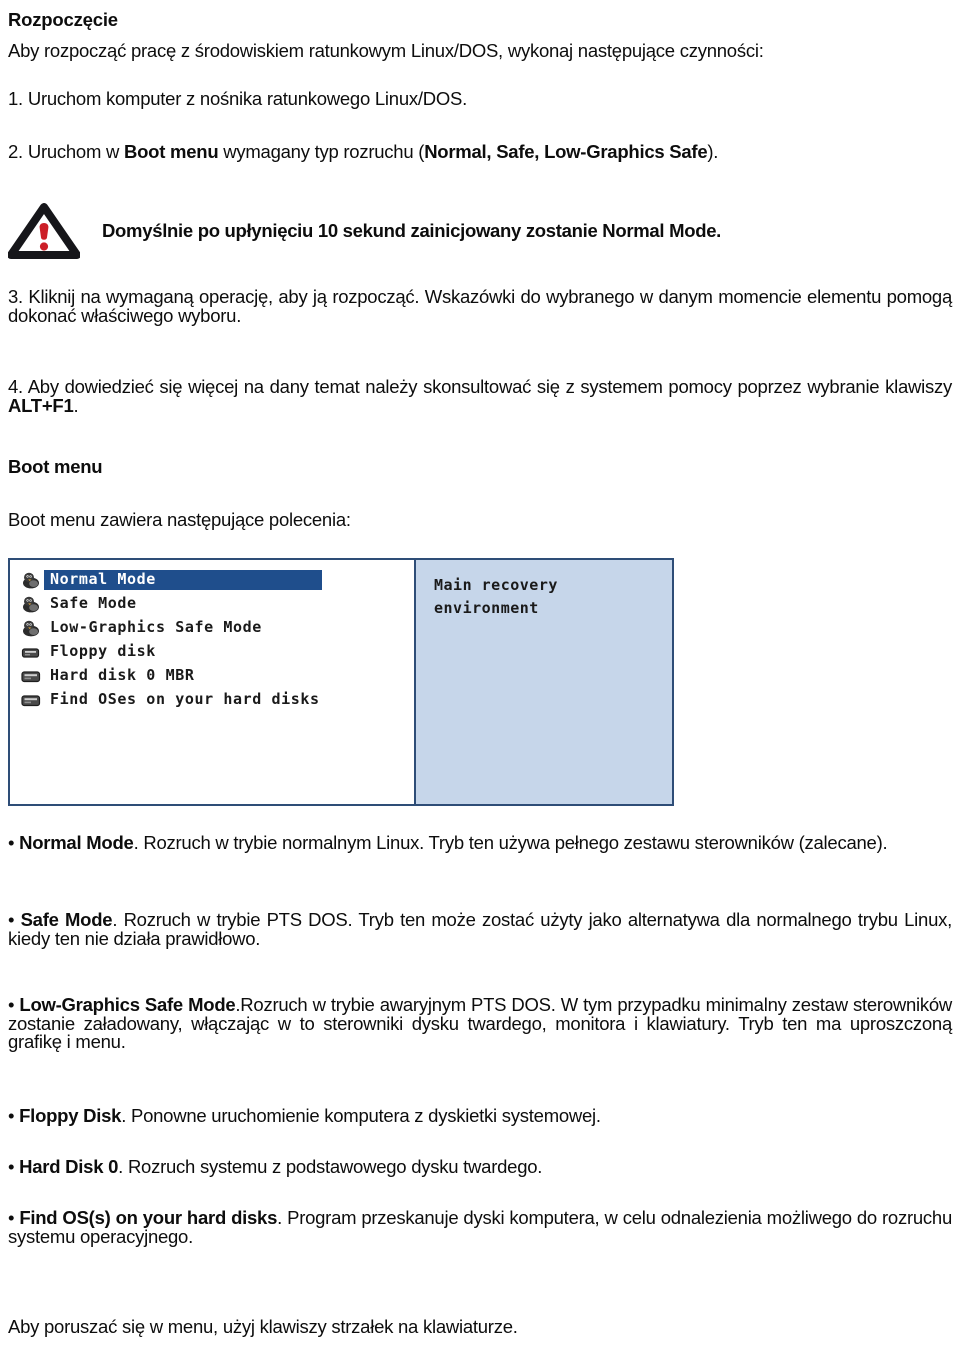 This screenshot has height=1365, width=960. Describe the element at coordinates (44, 231) in the screenshot. I see `warning-triangle-icon` at that location.